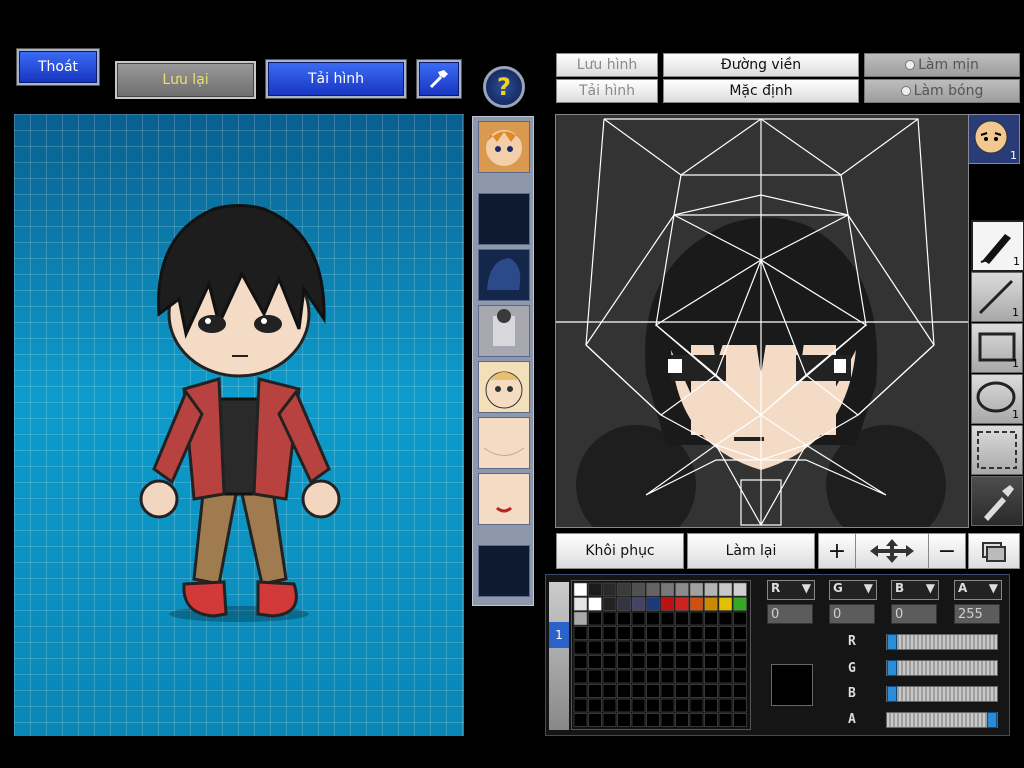 The width and height of the screenshot is (1024, 768). What do you see at coordinates (185, 80) in the screenshot?
I see `save-button: Lưu lại` at bounding box center [185, 80].